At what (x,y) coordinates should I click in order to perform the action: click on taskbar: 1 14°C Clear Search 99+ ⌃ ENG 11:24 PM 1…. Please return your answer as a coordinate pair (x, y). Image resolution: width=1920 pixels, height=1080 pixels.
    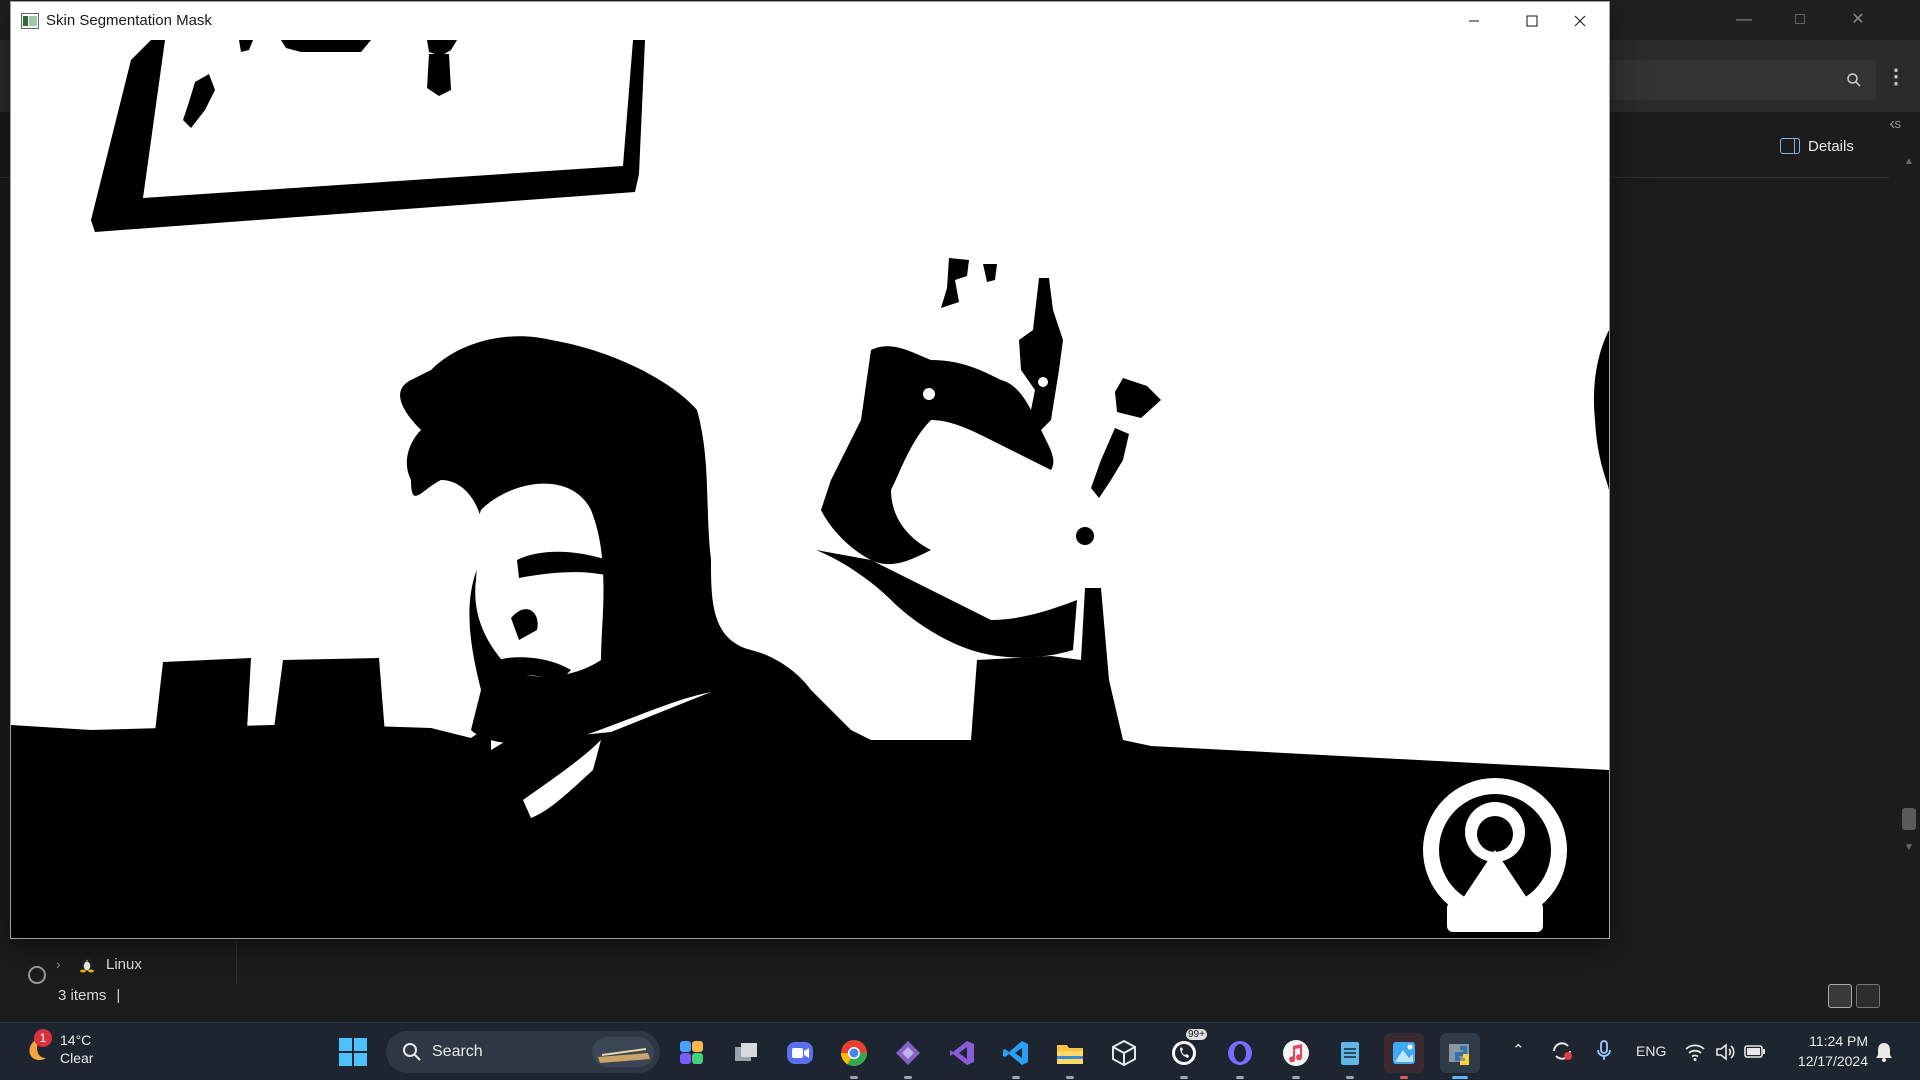
    Looking at the image, I should click on (960, 1051).